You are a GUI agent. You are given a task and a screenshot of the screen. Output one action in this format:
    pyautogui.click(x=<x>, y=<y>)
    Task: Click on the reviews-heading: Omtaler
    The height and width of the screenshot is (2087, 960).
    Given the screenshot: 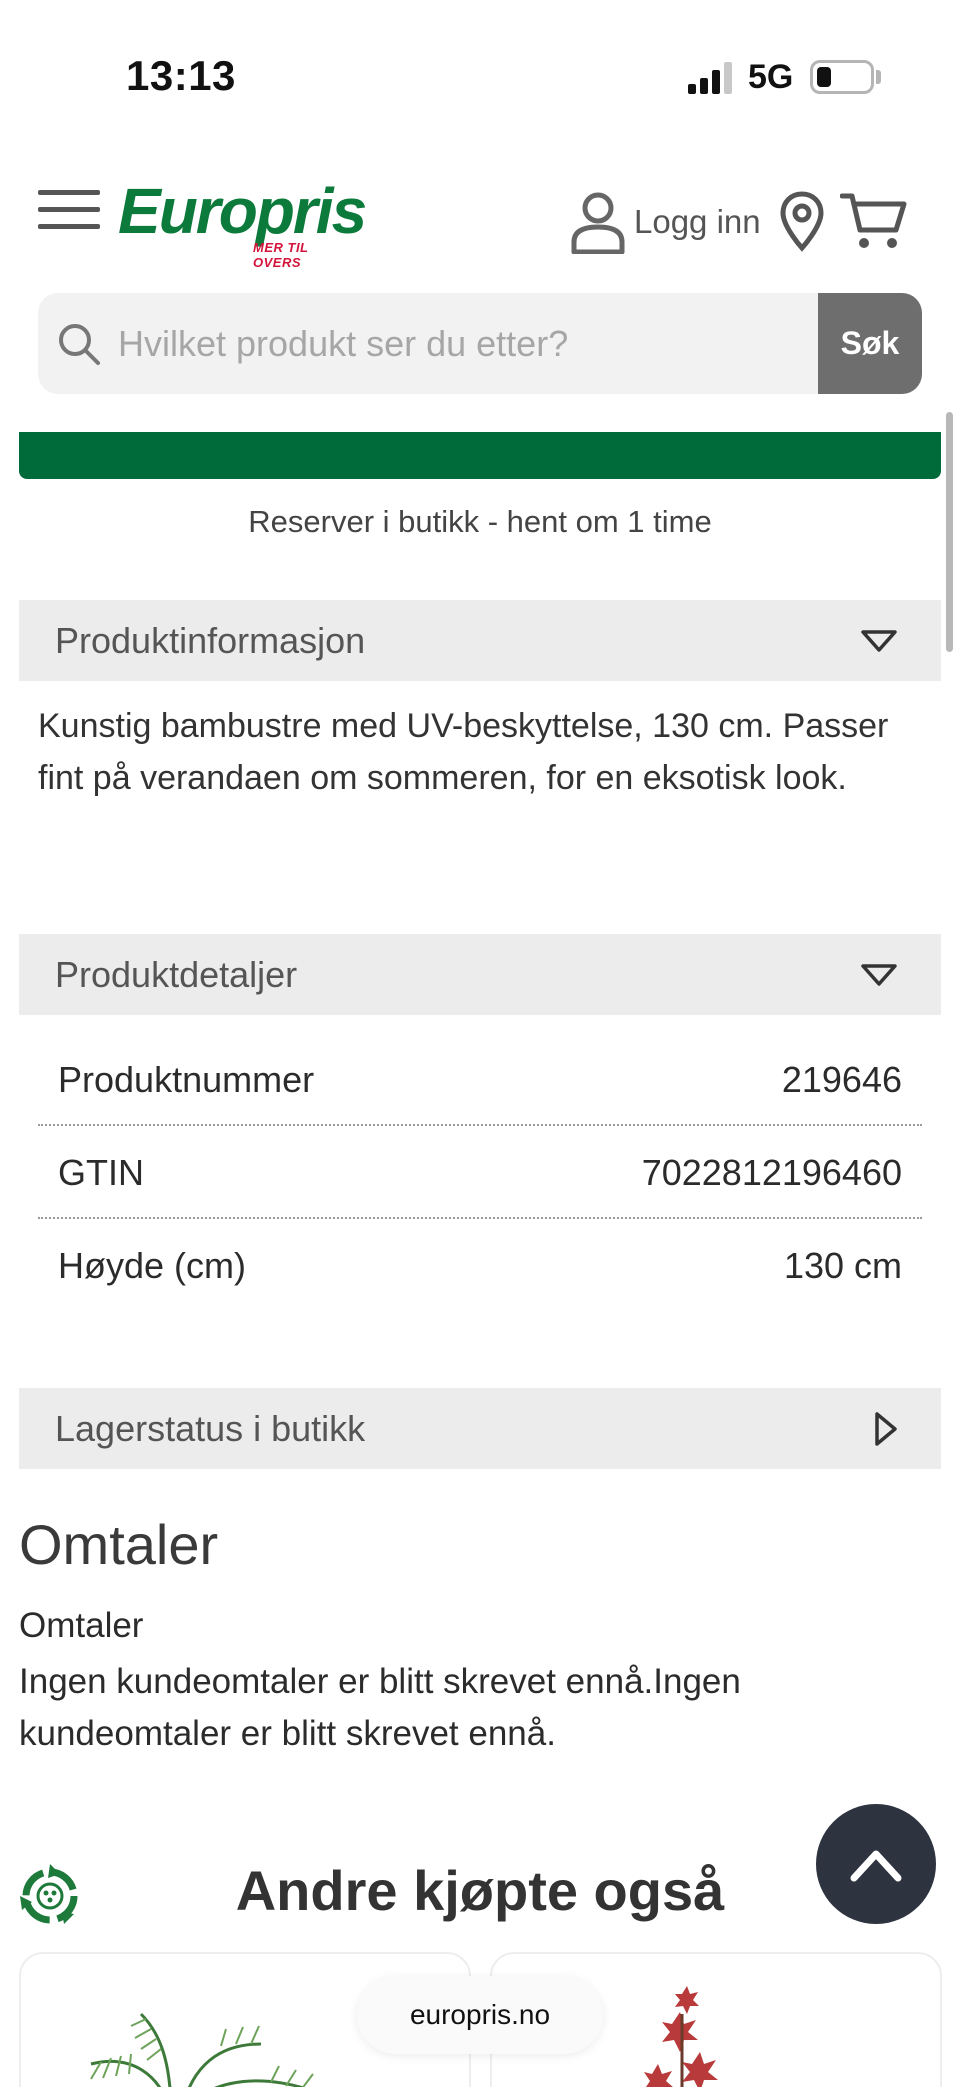 What is the action you would take?
    pyautogui.click(x=119, y=1544)
    